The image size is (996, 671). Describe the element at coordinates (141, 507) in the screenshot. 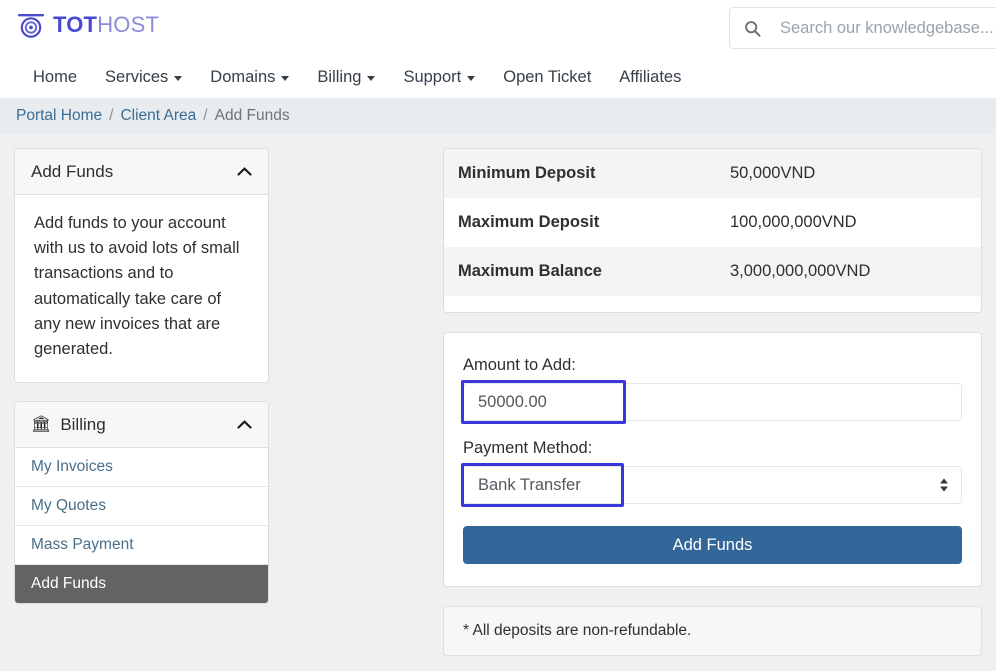

I see `sidebar-item-my-quotes: My Quotes` at that location.